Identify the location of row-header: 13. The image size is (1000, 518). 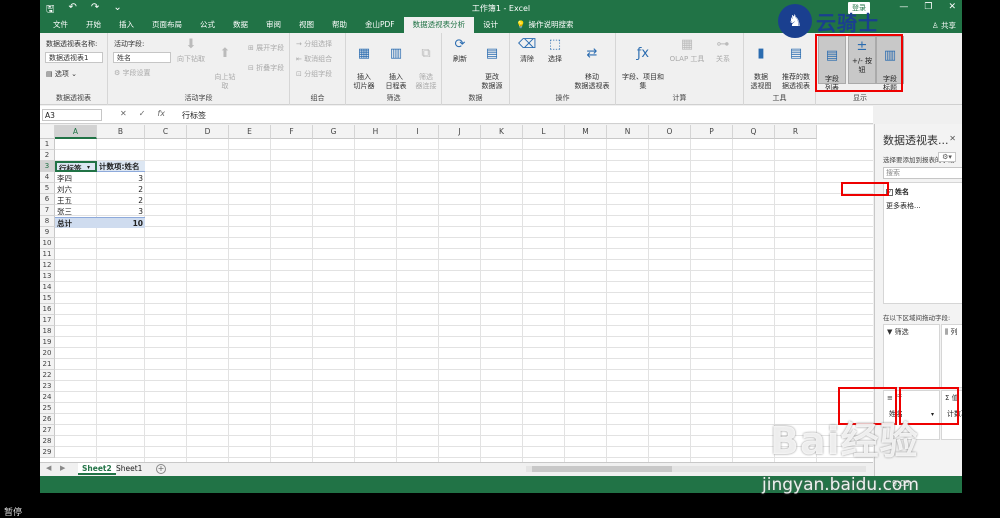
(47, 276).